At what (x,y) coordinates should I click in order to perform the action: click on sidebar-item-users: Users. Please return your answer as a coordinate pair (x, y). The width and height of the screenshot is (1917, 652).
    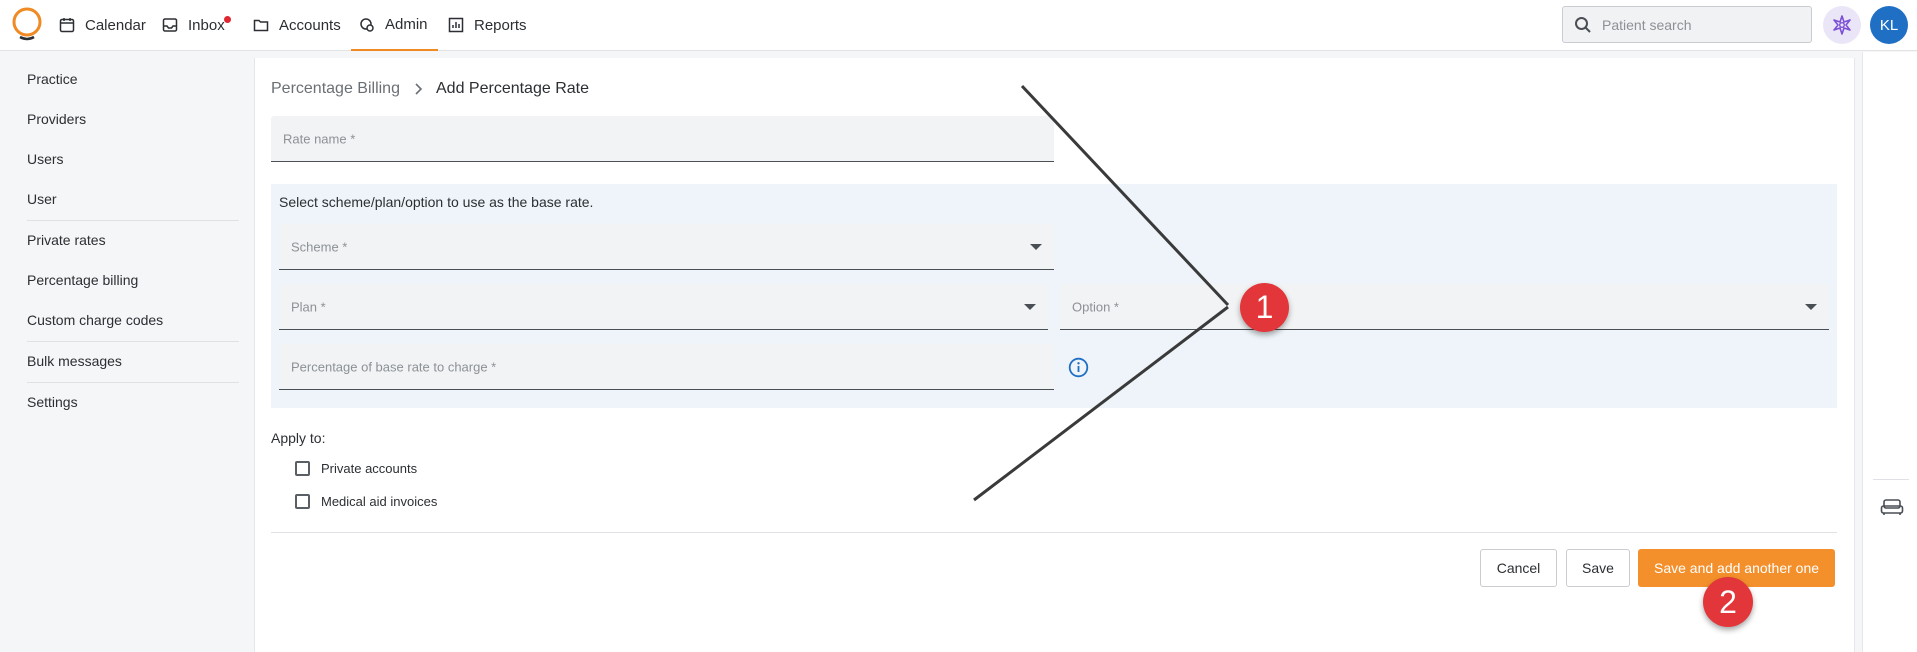
    Looking at the image, I should click on (45, 159).